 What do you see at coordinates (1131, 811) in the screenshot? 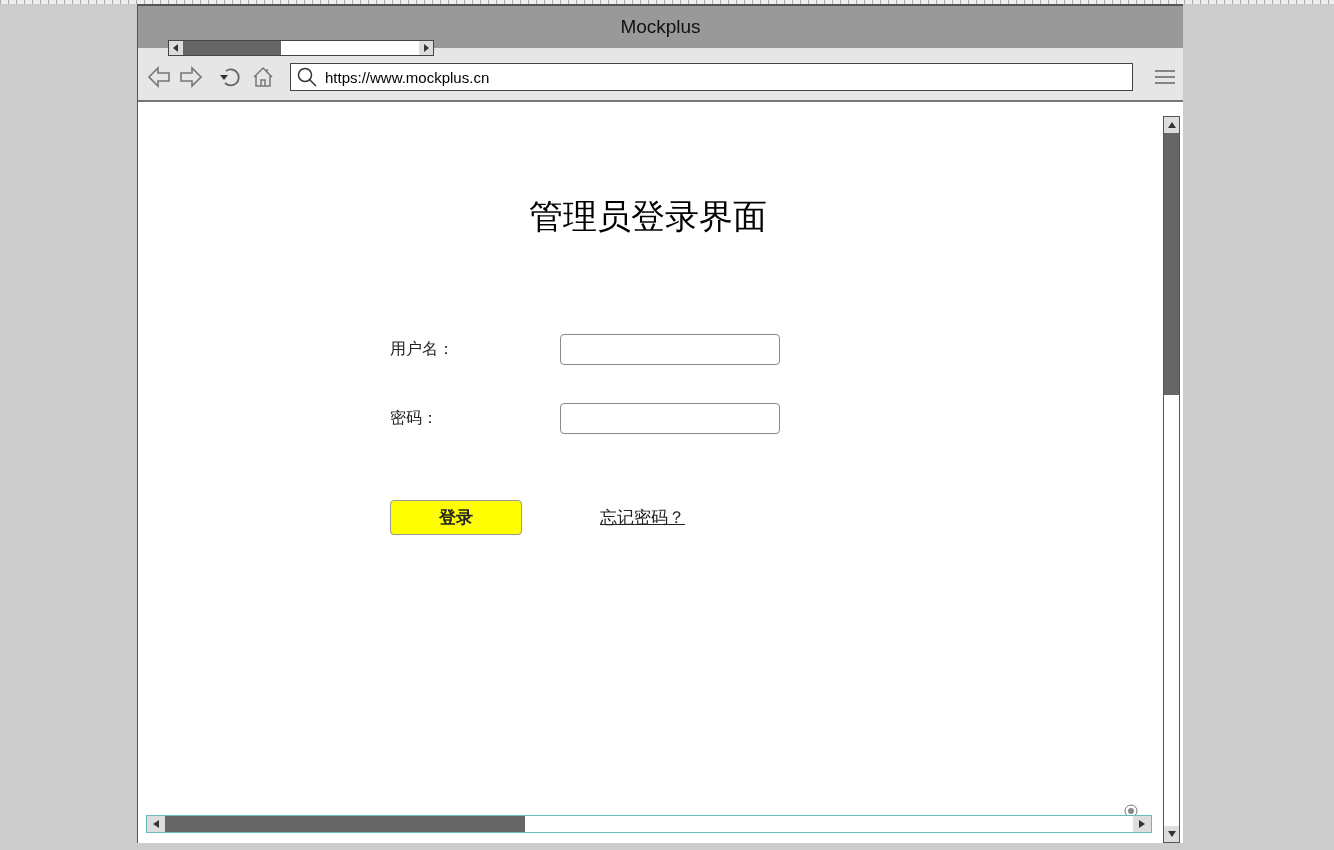
I see `target-icon` at bounding box center [1131, 811].